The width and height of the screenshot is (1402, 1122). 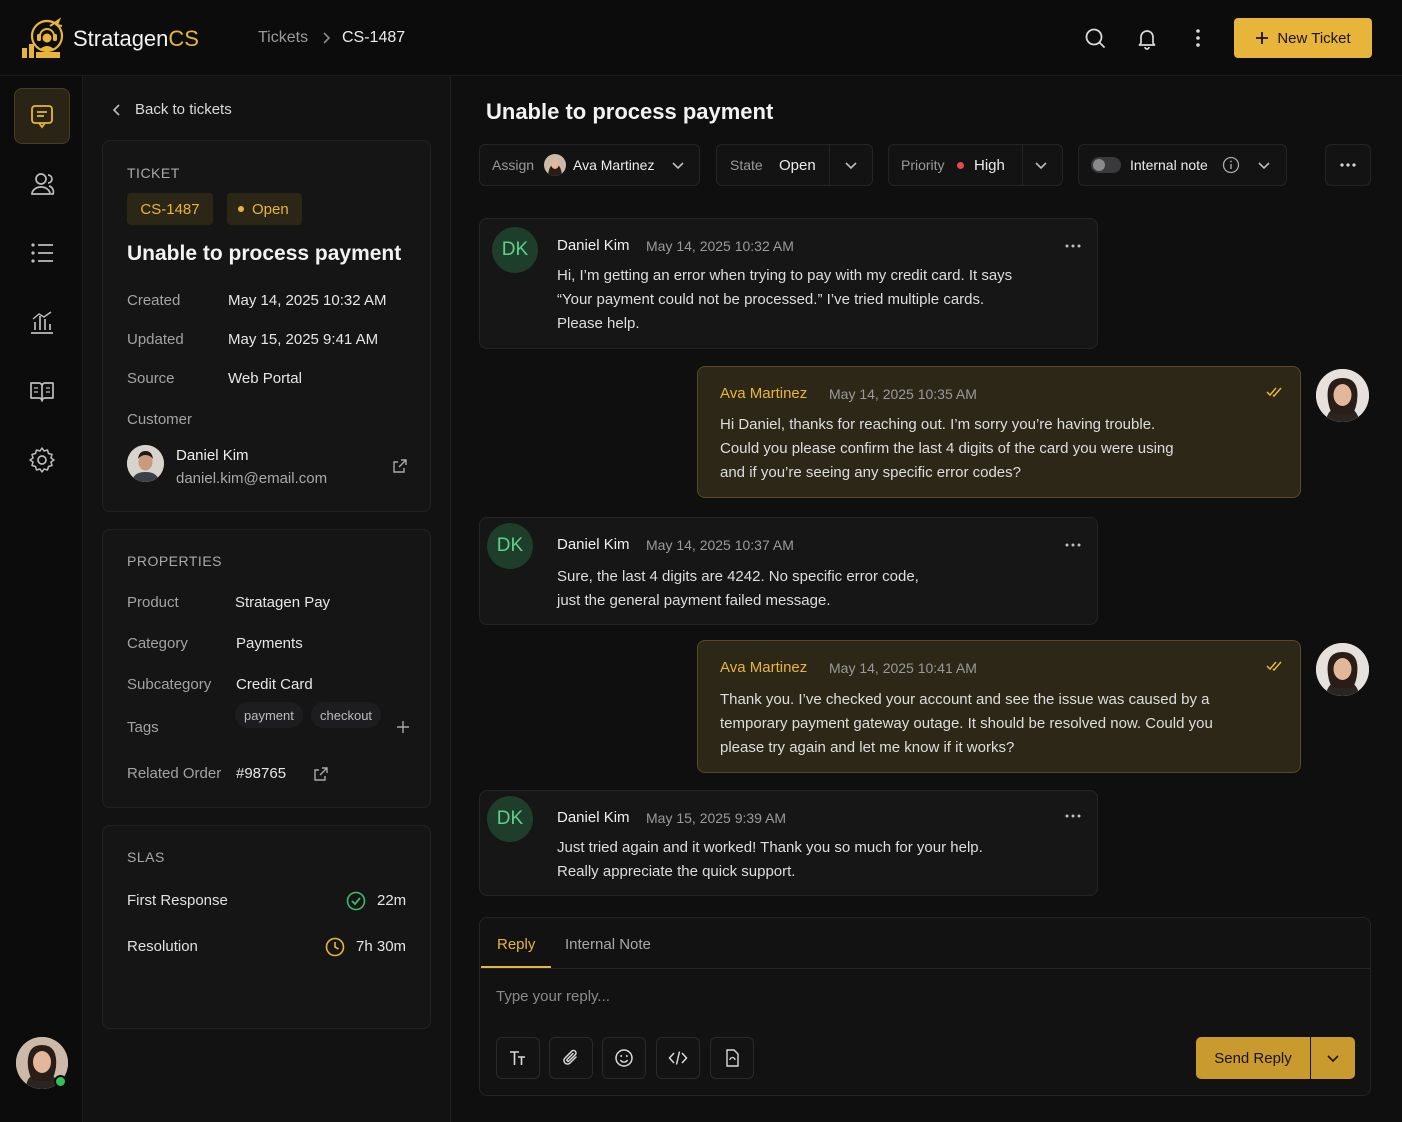 I want to click on nav-tickets, so click(x=42, y=116).